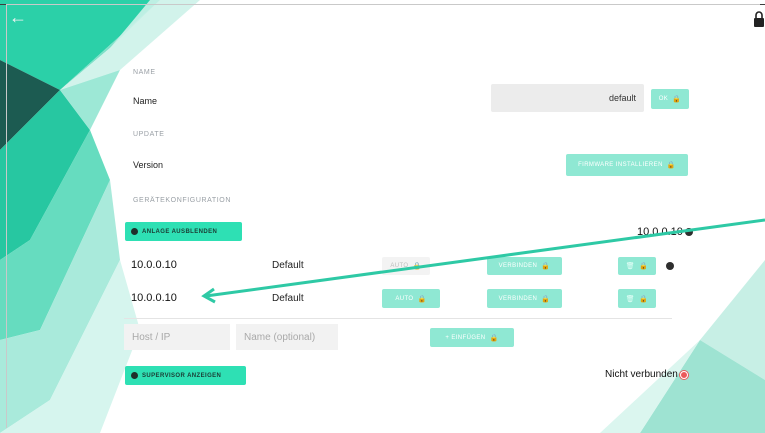 The image size is (765, 433). I want to click on name-placeholder: Name (optional), so click(280, 337).